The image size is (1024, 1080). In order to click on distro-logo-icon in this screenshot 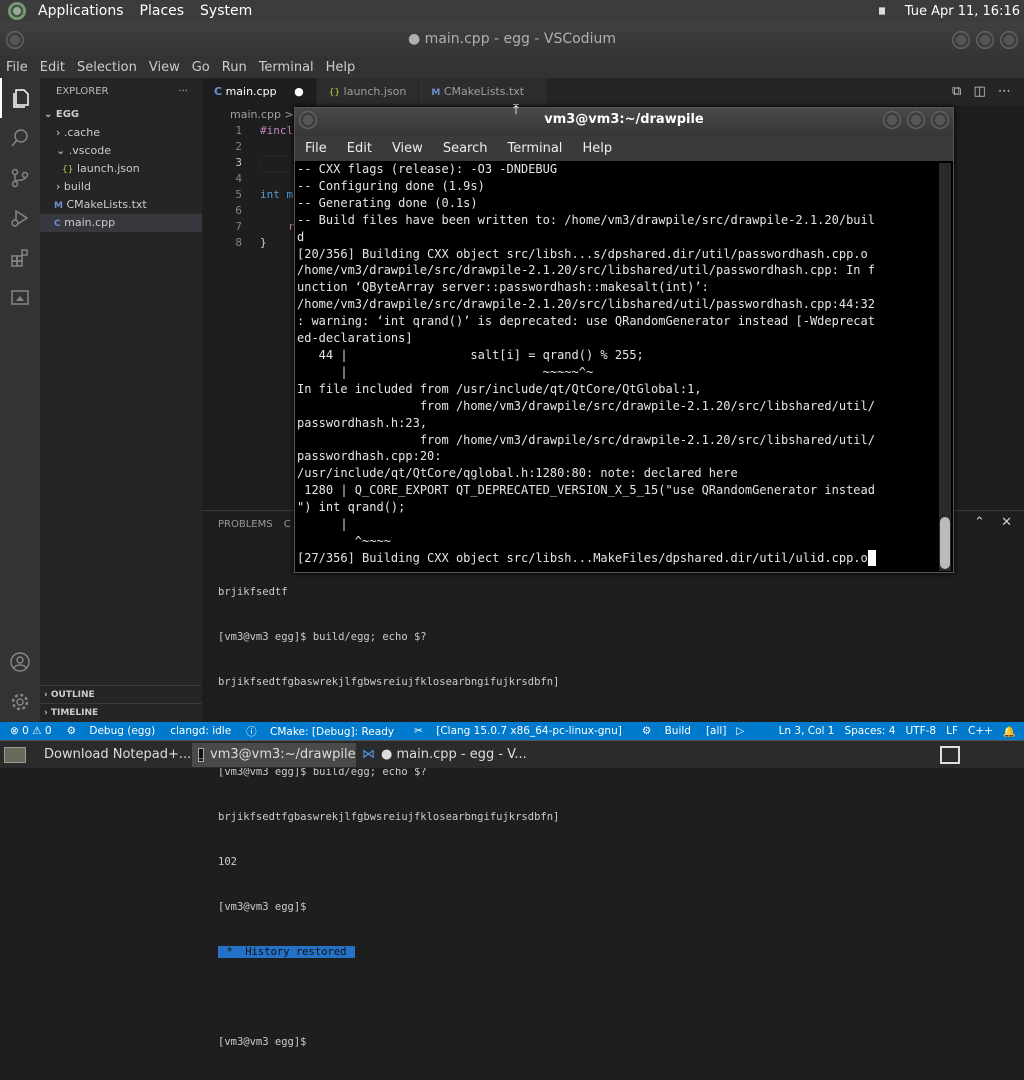, I will do `click(17, 11)`.